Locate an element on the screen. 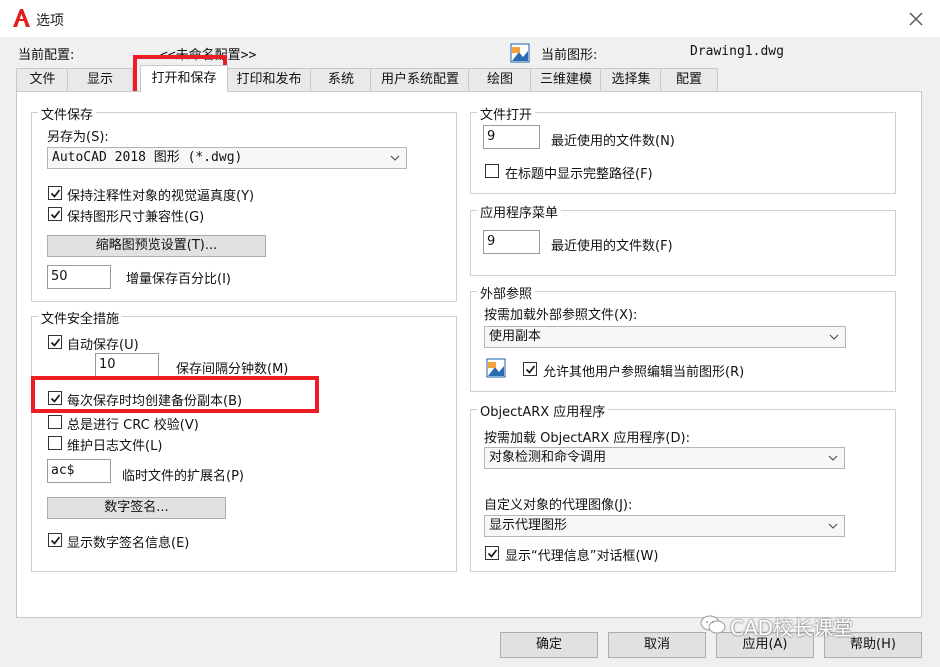  show-signature-label: 显示数字签名信息(E) is located at coordinates (128, 543).